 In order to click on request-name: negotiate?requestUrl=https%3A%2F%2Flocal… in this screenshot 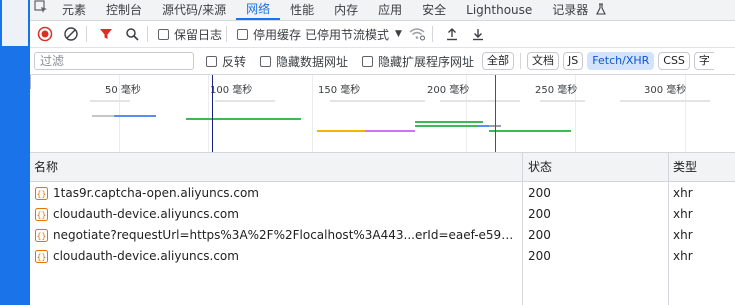, I will do `click(285, 235)`.